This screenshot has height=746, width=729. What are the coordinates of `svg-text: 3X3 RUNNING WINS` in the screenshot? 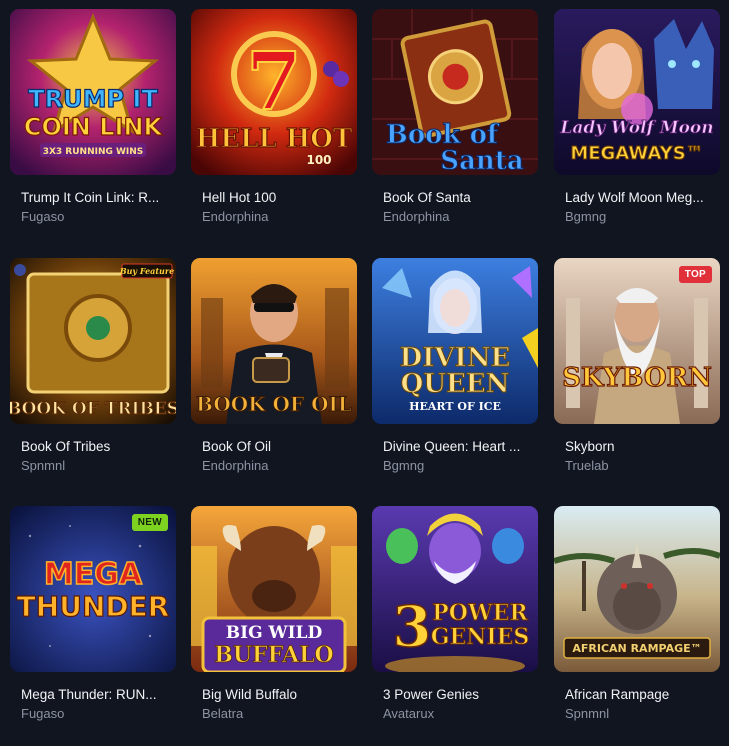 It's located at (93, 152).